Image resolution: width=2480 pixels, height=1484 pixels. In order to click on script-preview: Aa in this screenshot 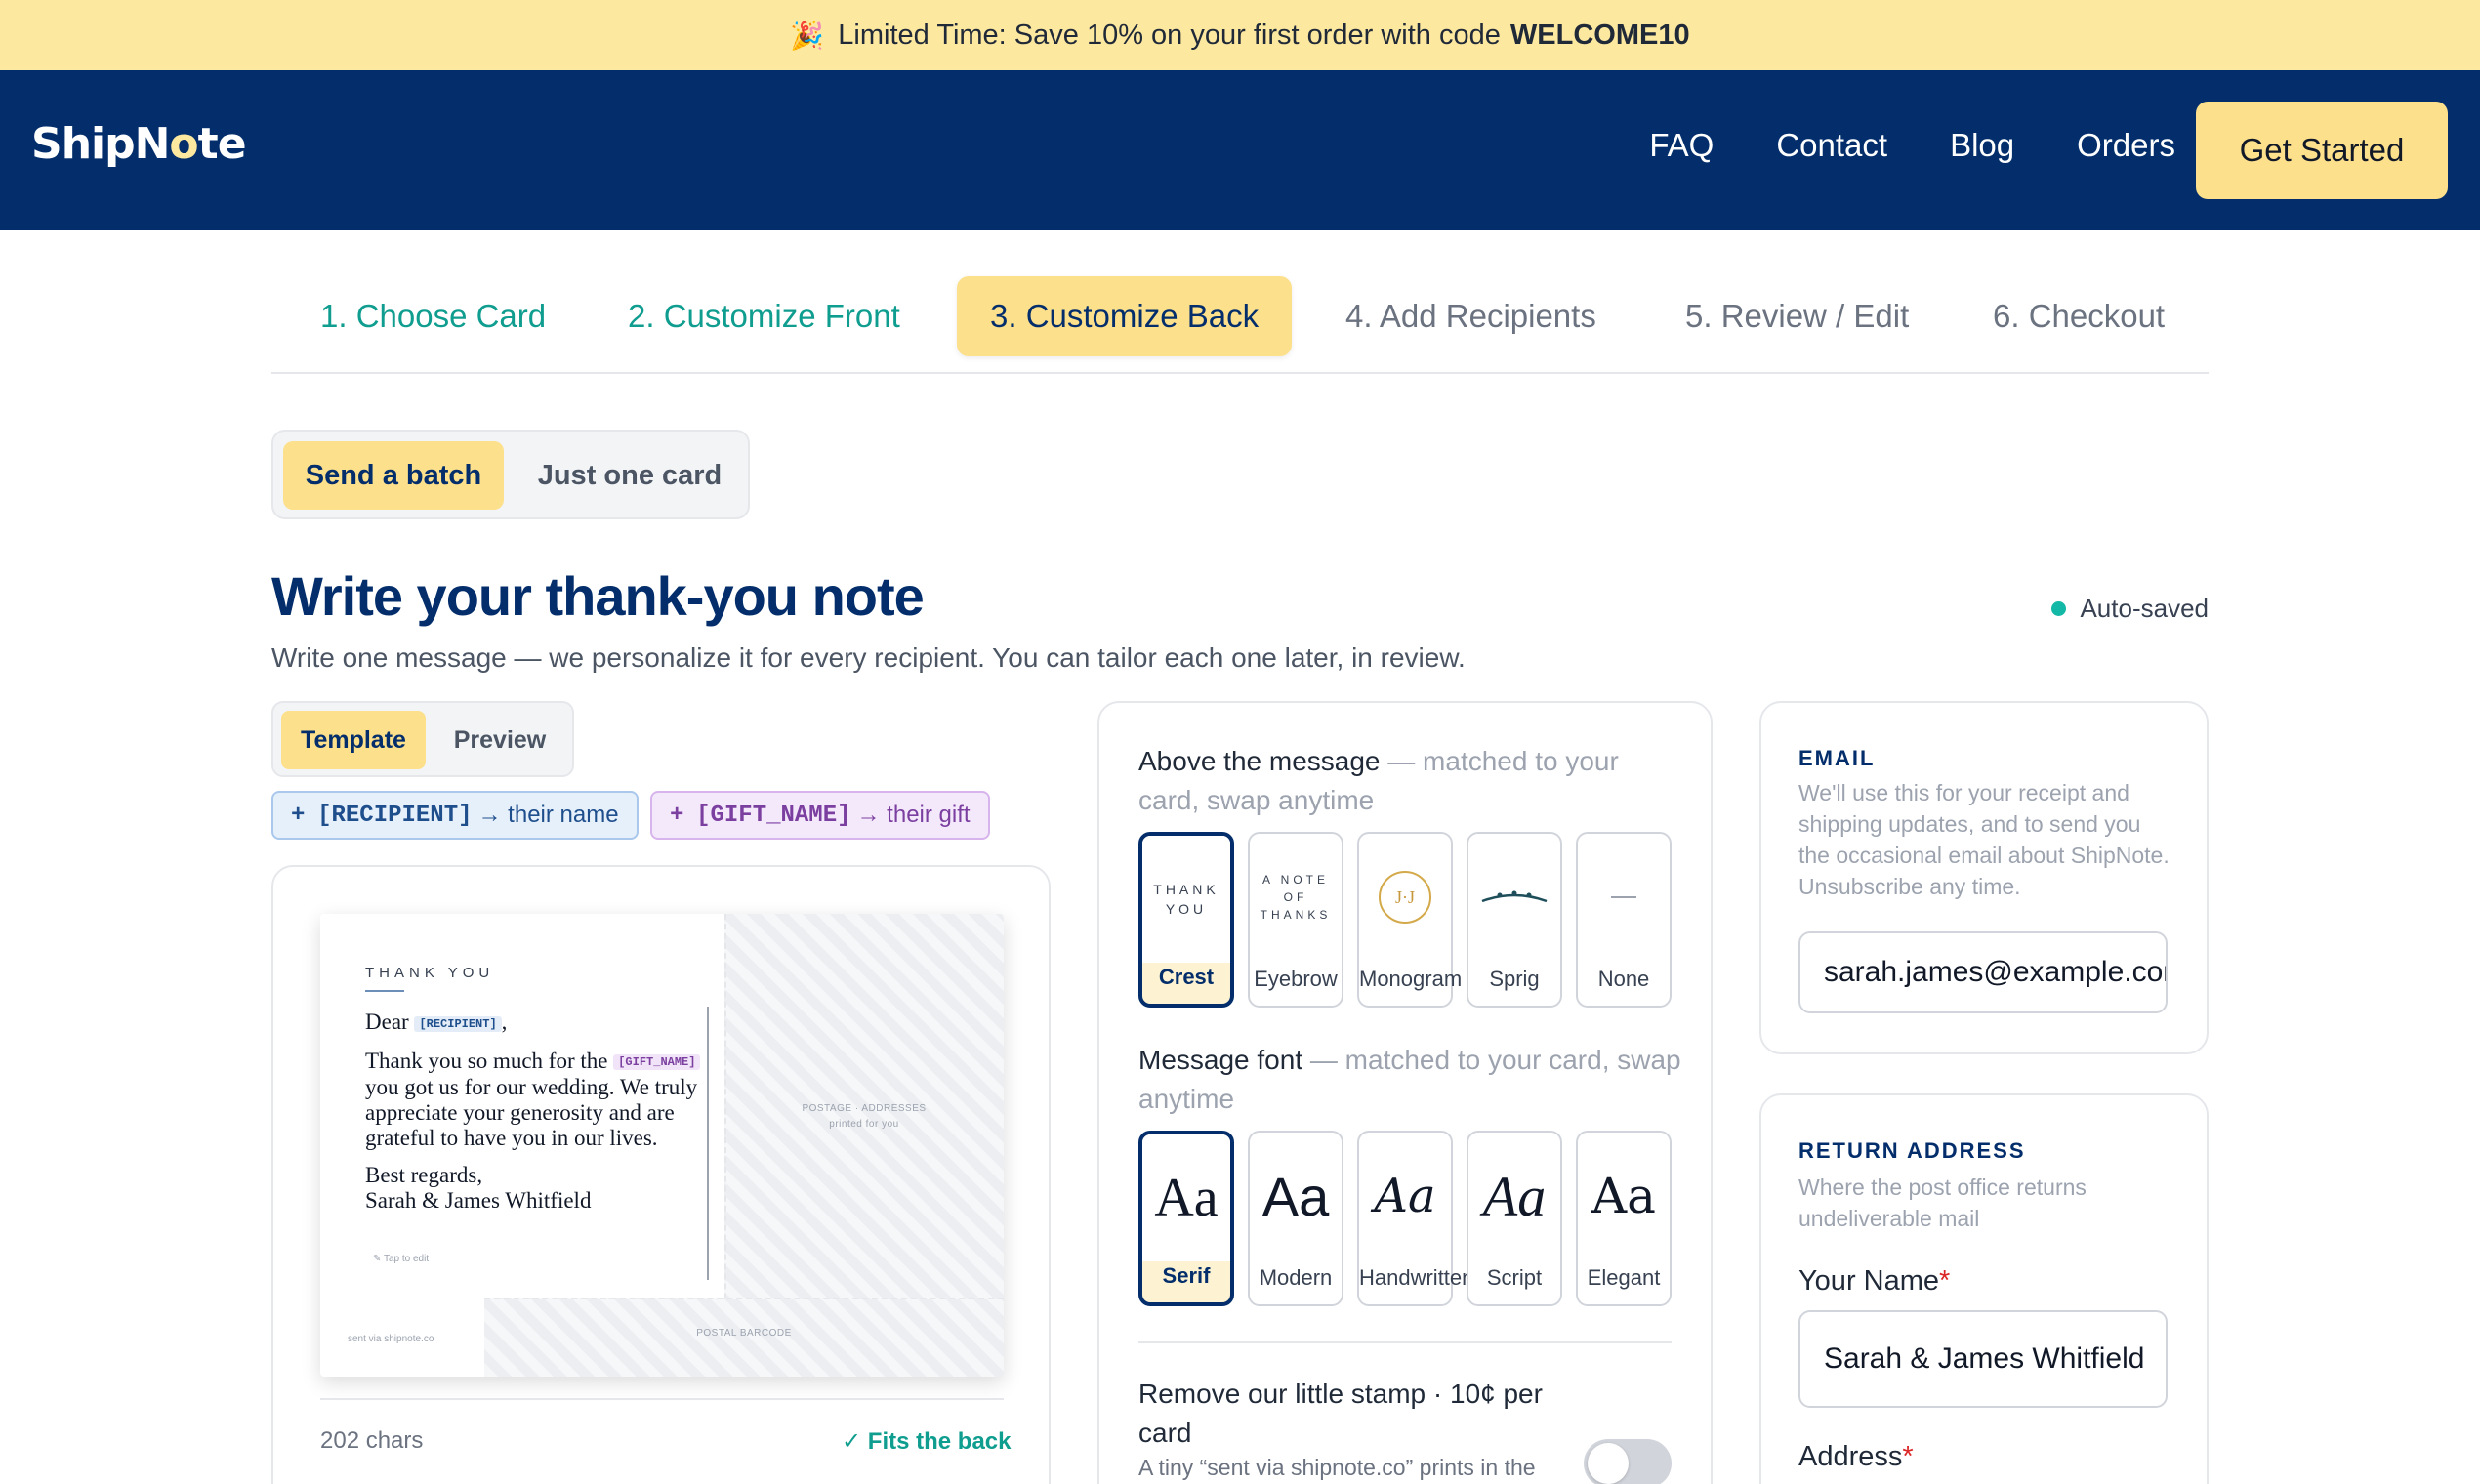, I will do `click(1514, 1196)`.